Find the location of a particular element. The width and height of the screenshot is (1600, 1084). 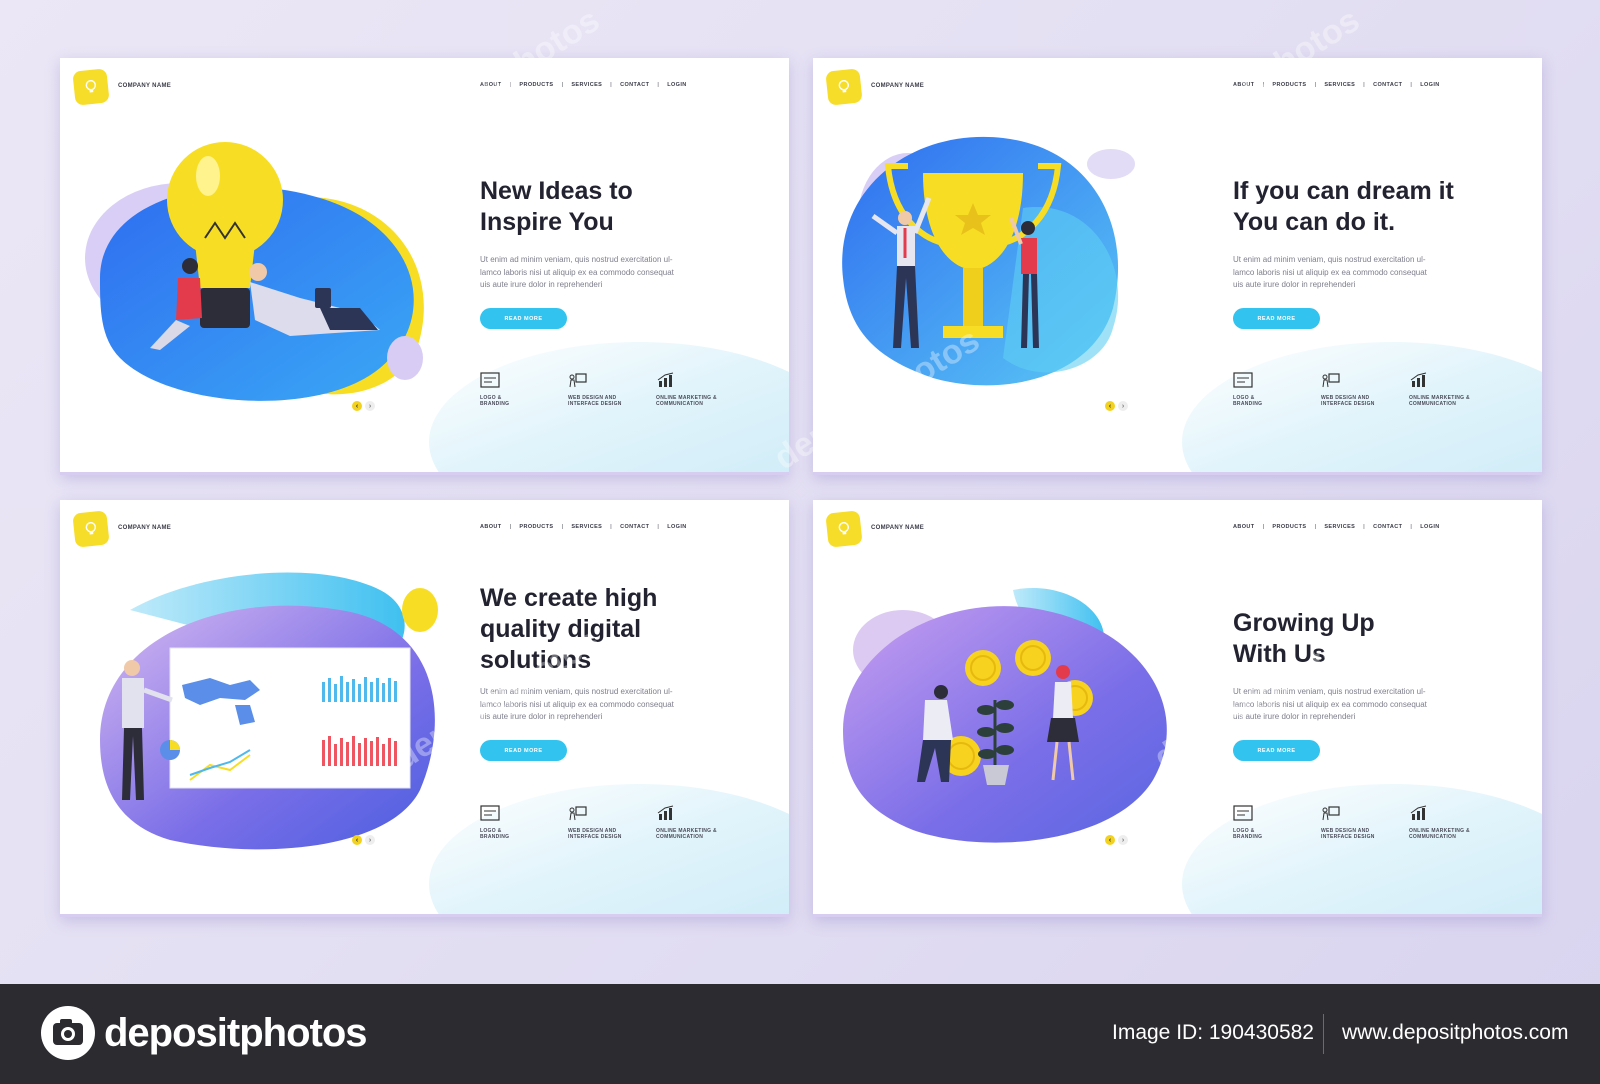

headline-line: You can do it. is located at coordinates (1314, 222).